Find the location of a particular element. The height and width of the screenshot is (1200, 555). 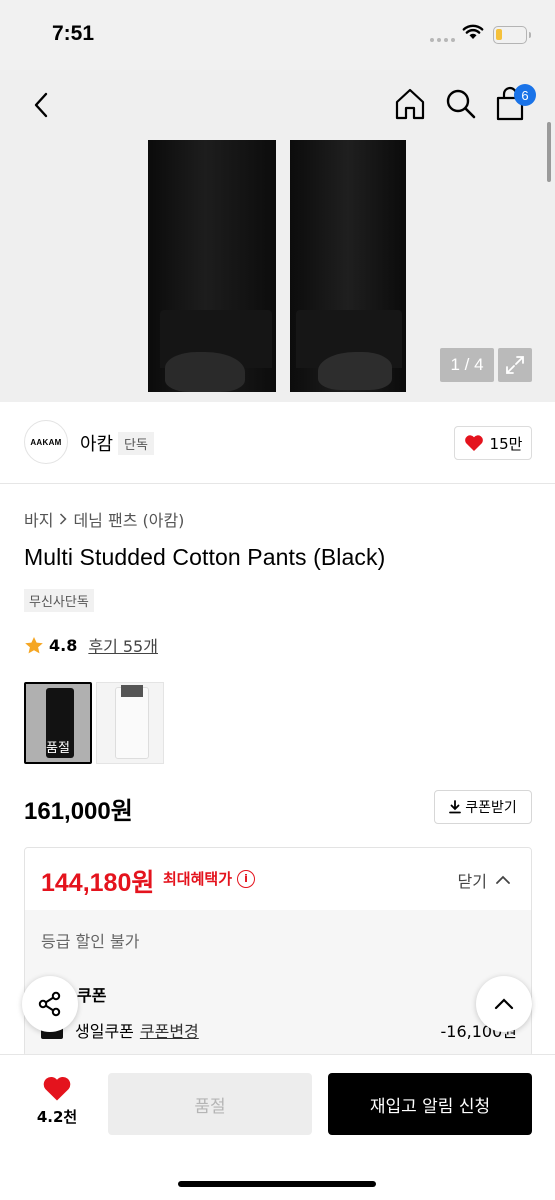

brand-like-button: 15만 is located at coordinates (493, 443).